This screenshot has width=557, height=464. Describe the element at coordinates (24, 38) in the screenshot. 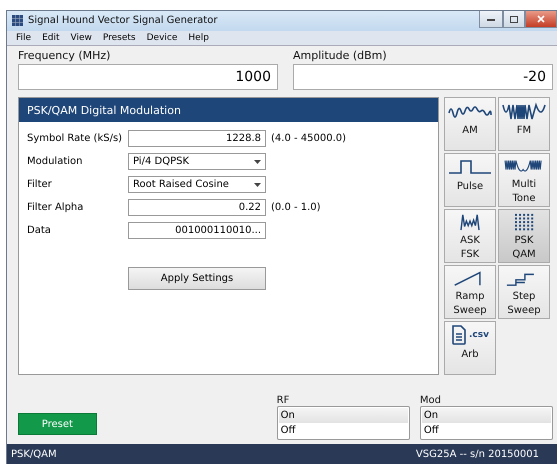

I see `menu-item: File` at that location.